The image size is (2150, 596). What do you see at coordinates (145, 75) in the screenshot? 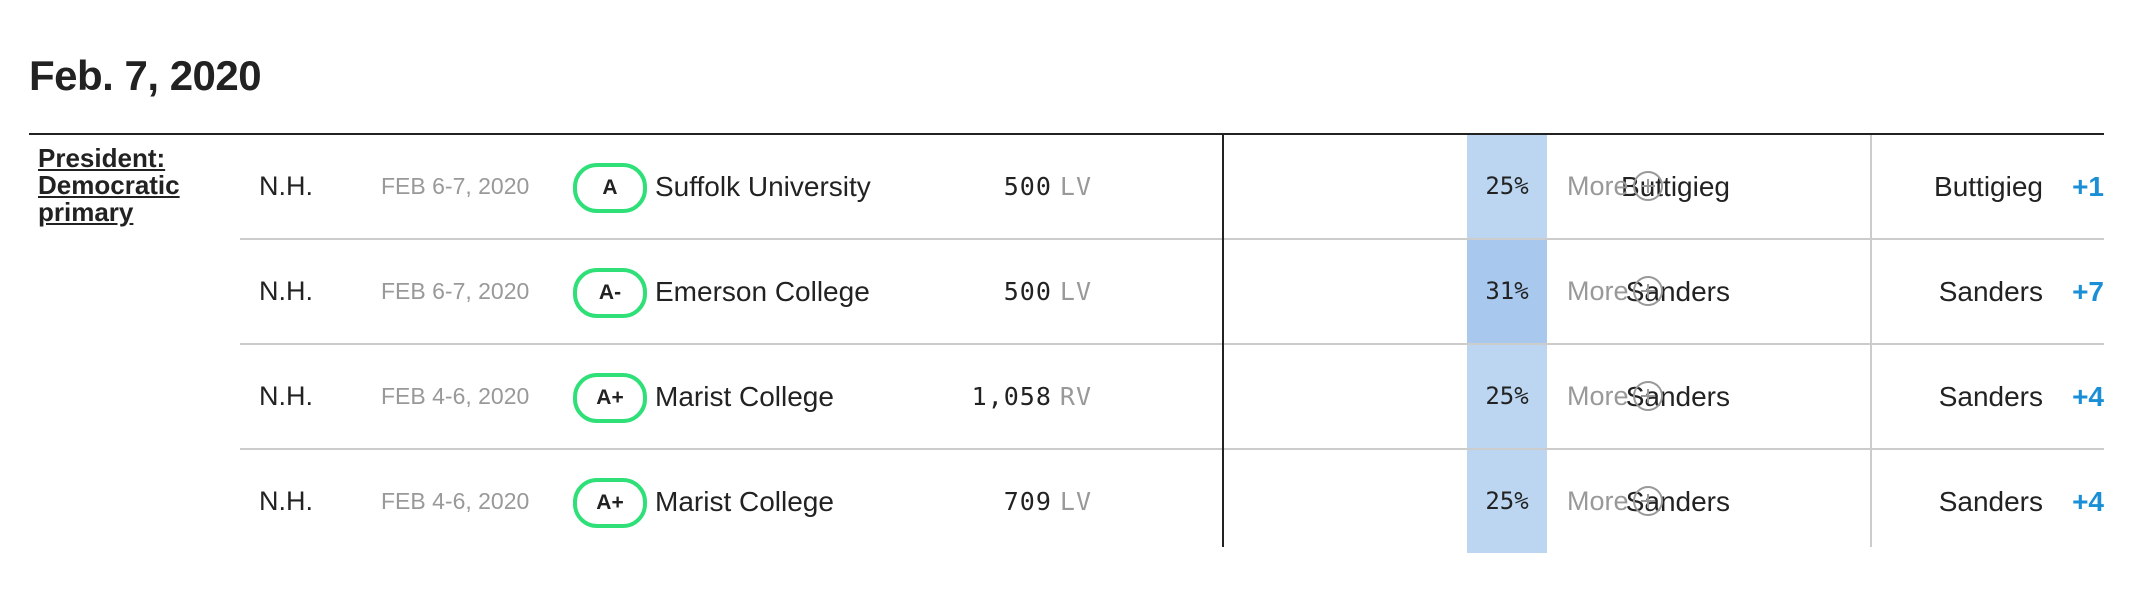
I see `date-heading: Feb. 7, 2020` at bounding box center [145, 75].